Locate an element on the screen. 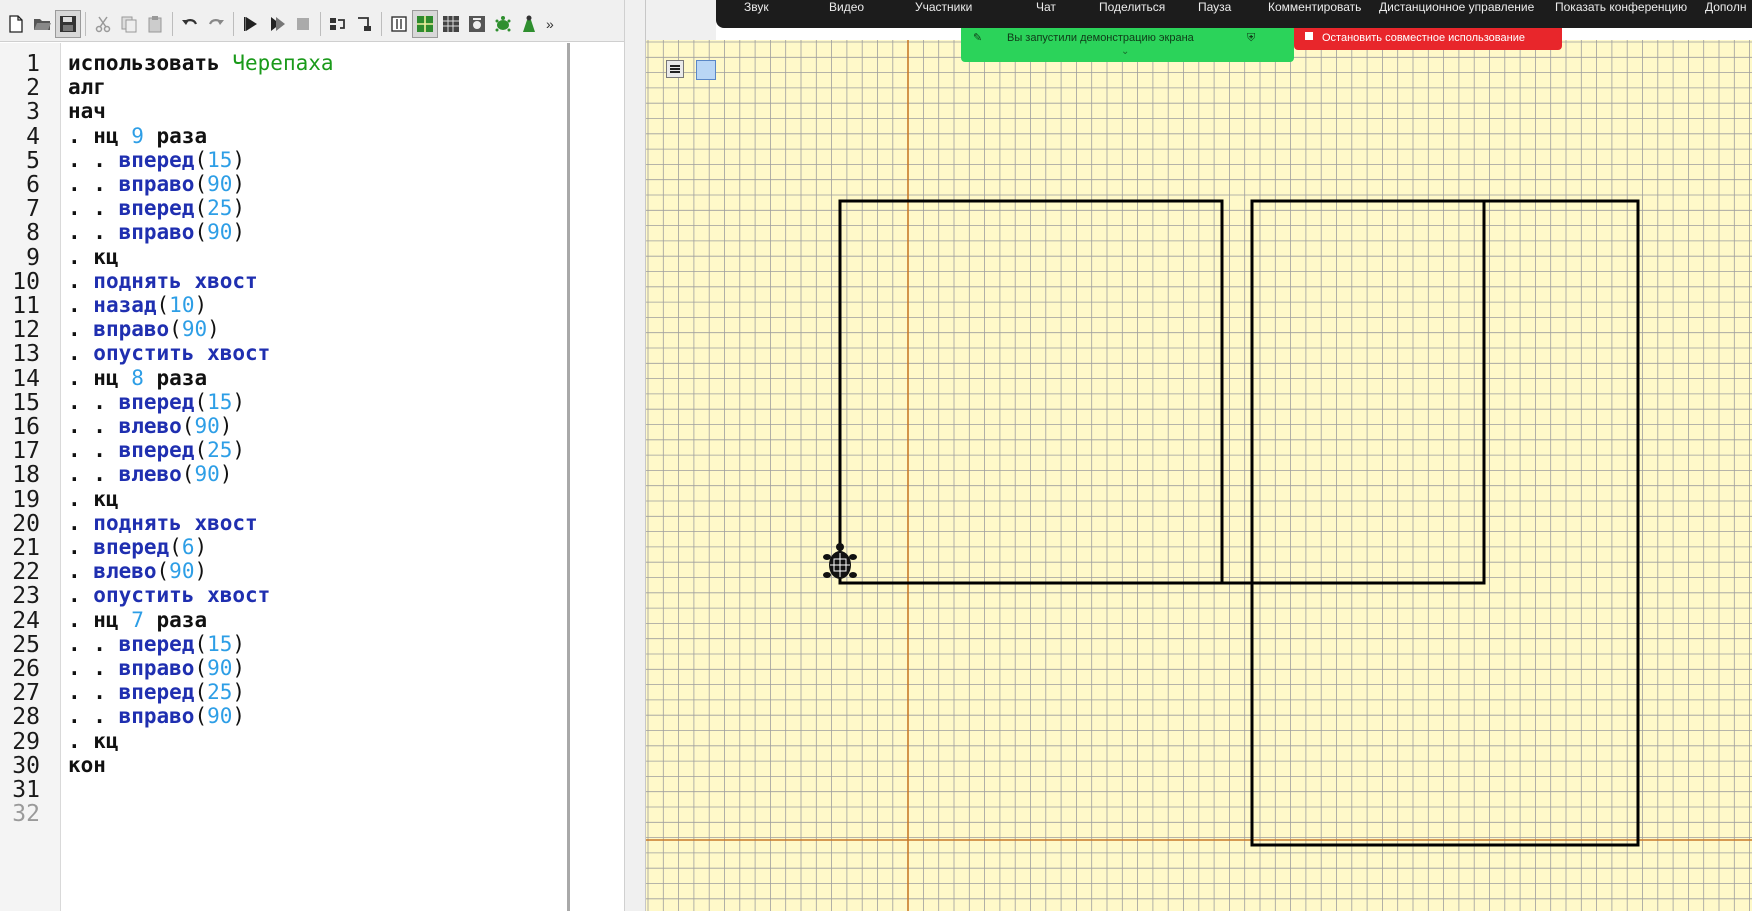 The height and width of the screenshot is (911, 1752). stop-sharing-button: Остановить совместное использование is located at coordinates (1428, 39).